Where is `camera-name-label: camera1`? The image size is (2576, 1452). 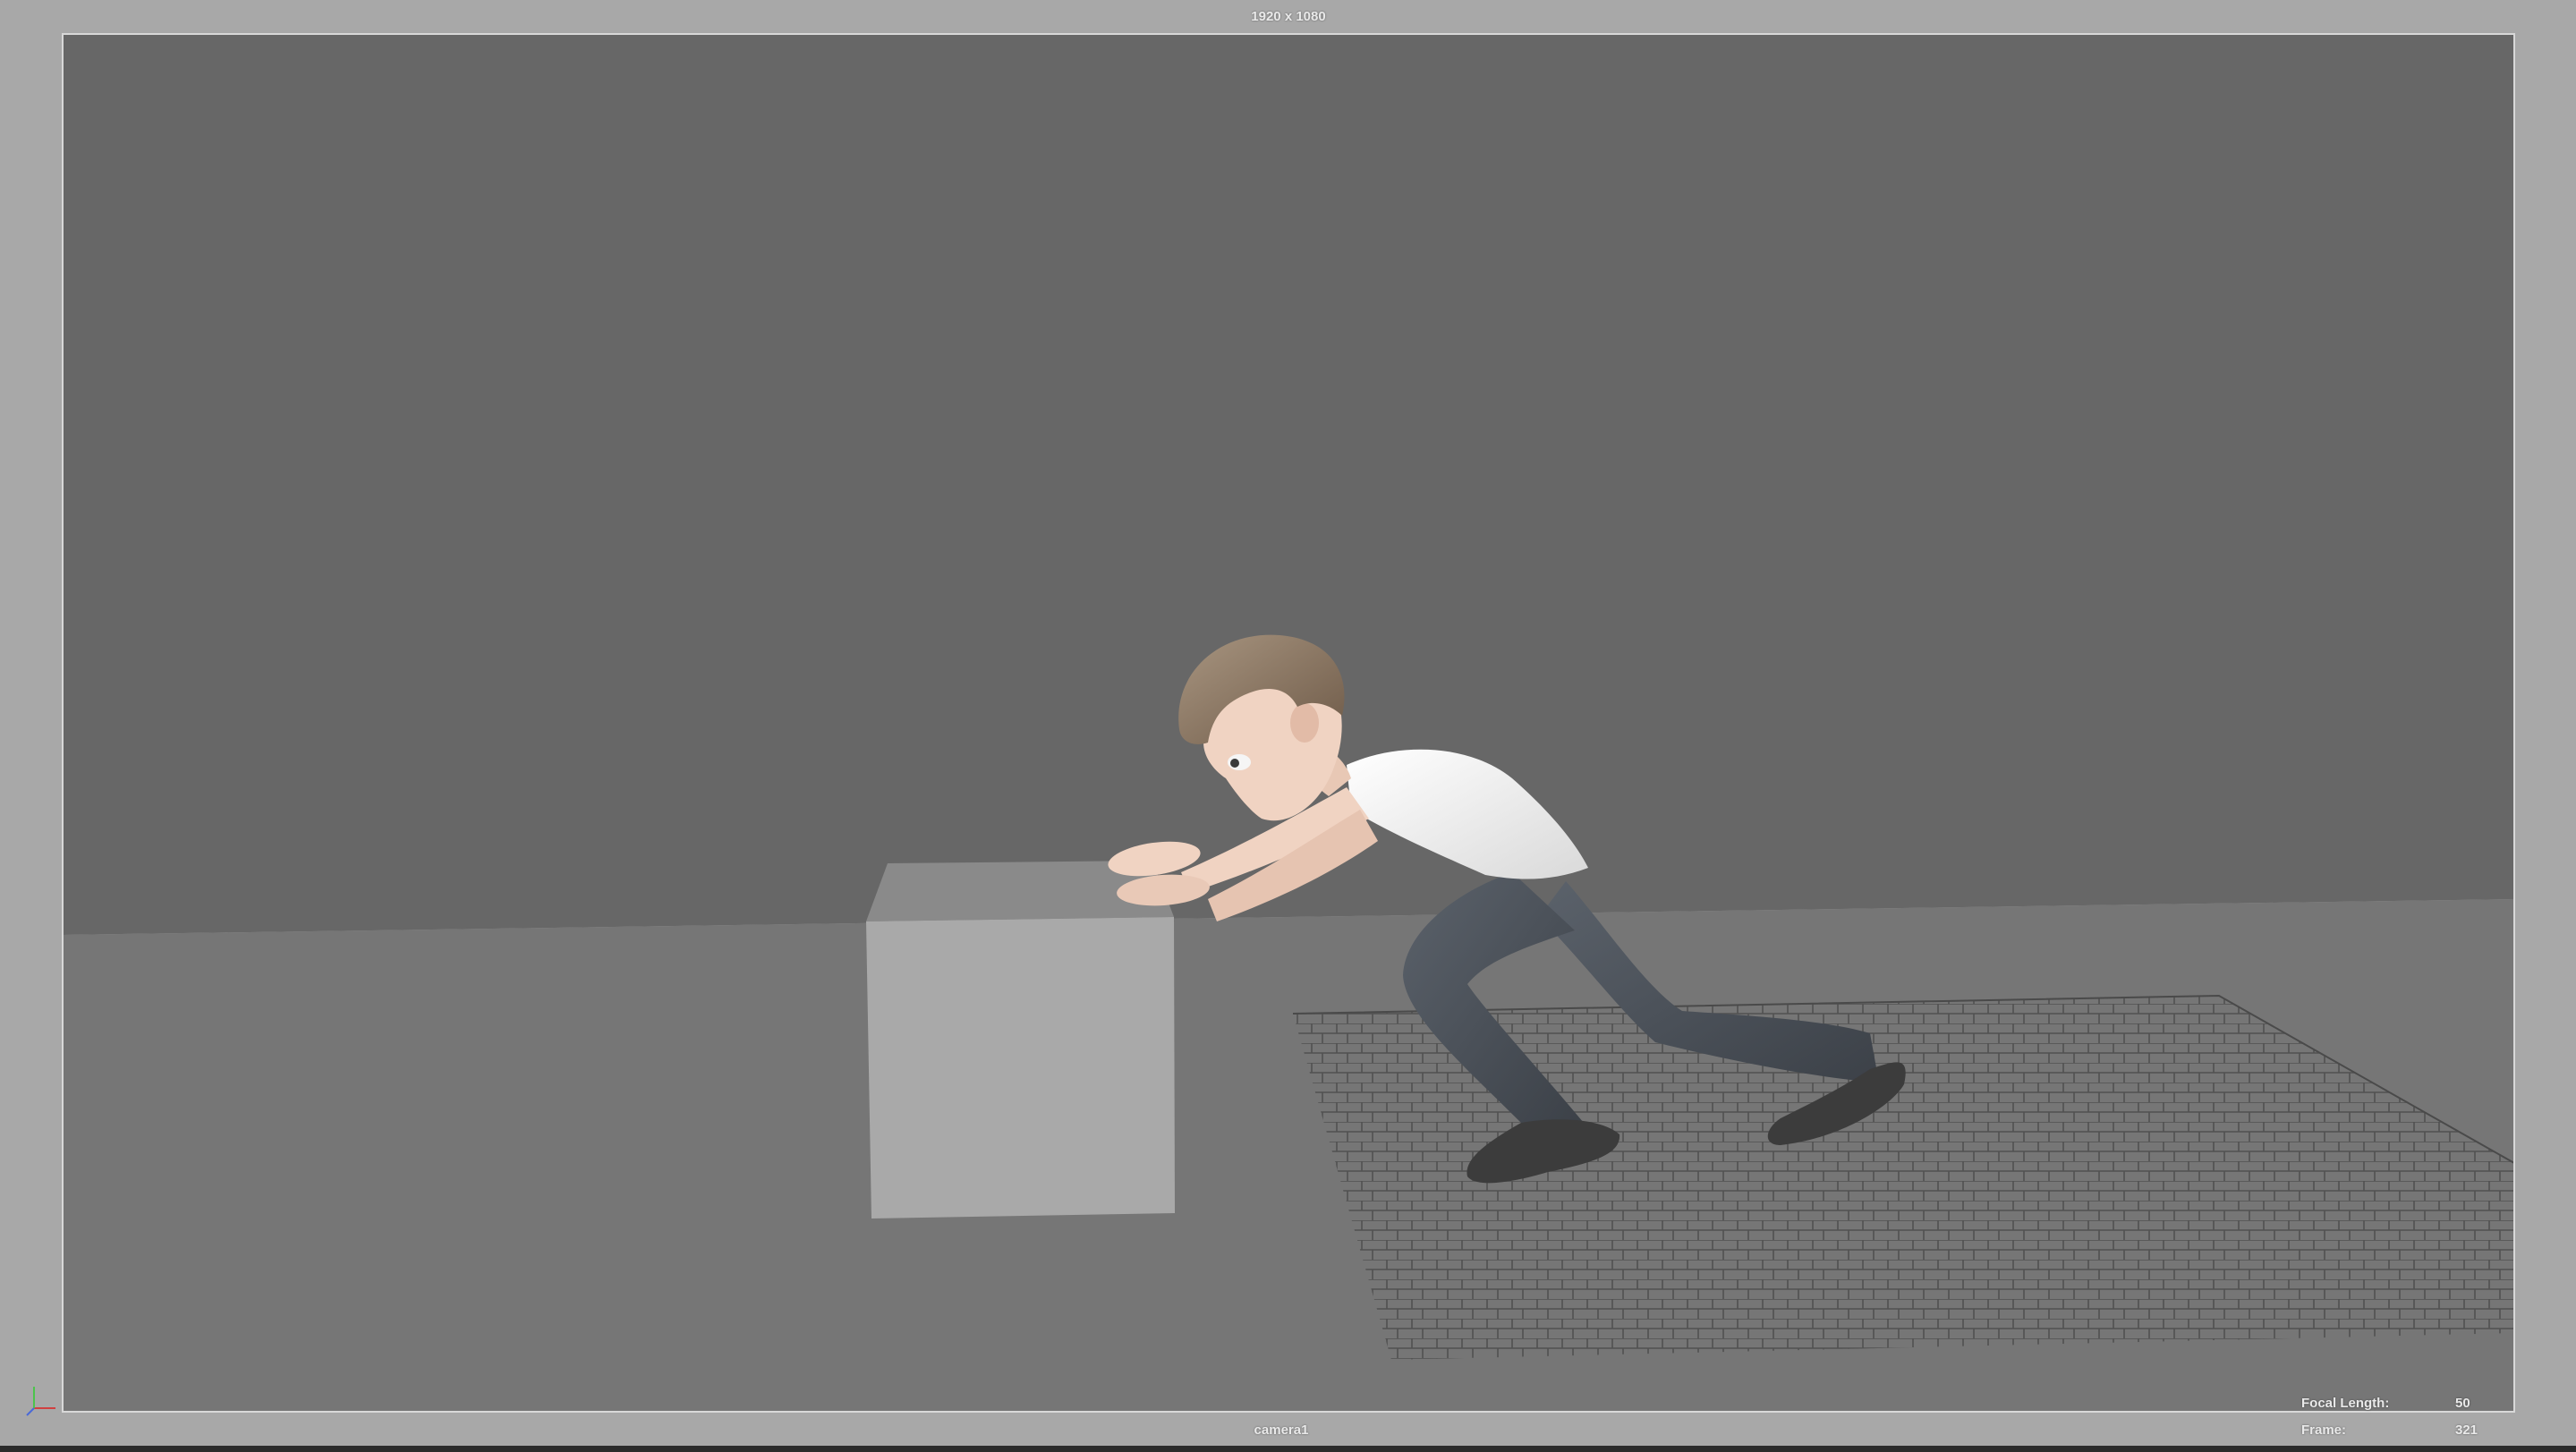 camera-name-label: camera1 is located at coordinates (1281, 1430).